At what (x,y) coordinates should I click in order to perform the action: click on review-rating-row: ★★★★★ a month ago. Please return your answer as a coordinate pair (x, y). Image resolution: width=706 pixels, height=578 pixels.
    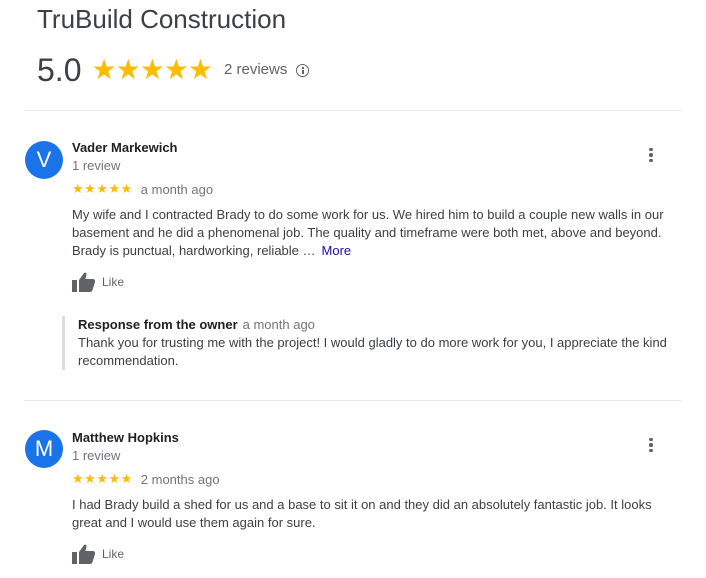
    Looking at the image, I should click on (142, 189).